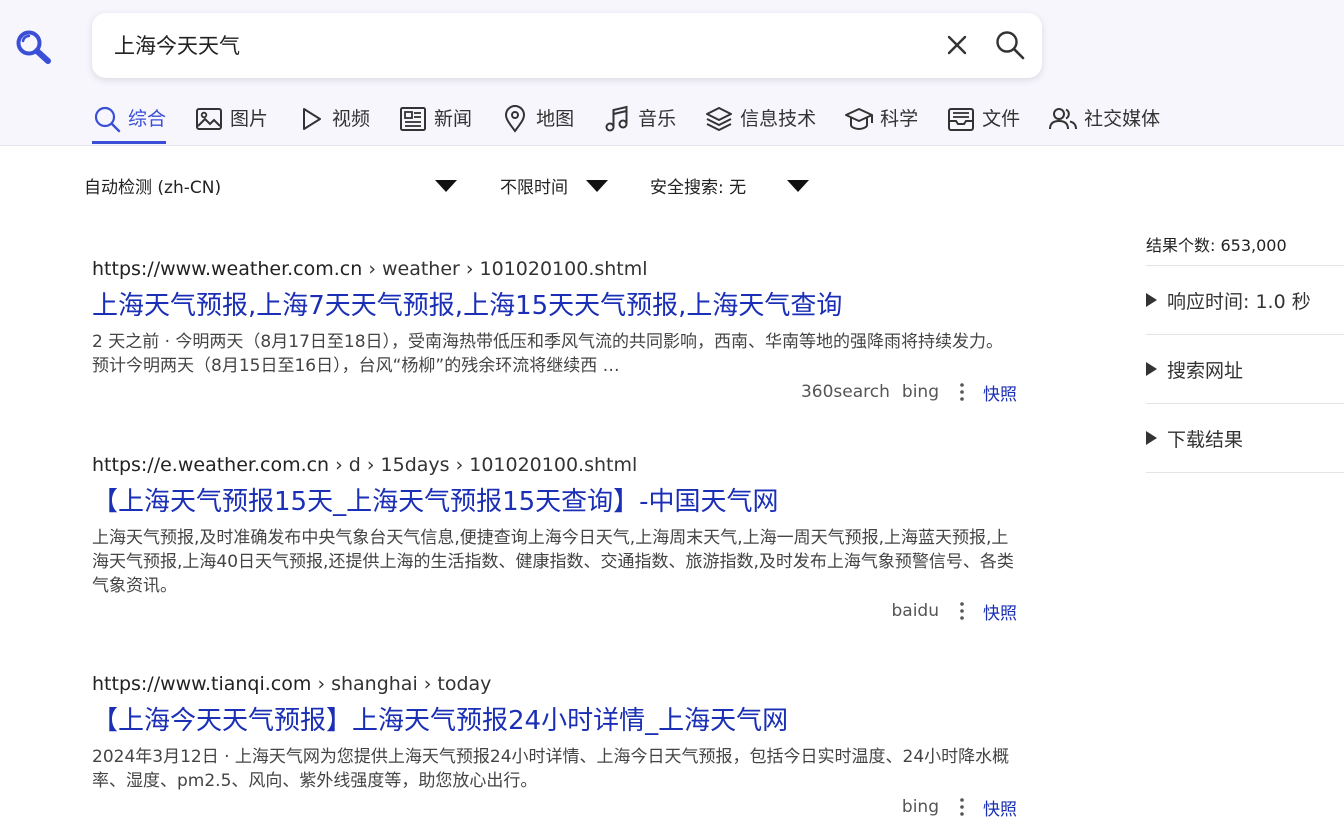 The width and height of the screenshot is (1344, 828). I want to click on tab-videos: 视频, so click(333, 124).